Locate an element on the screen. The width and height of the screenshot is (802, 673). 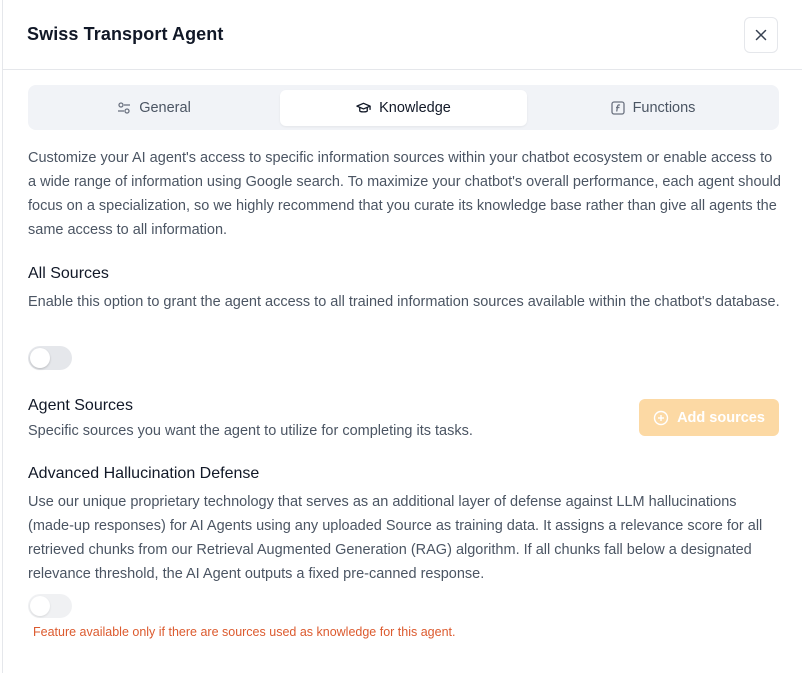
tab-knowledge: Knowledge is located at coordinates (403, 108).